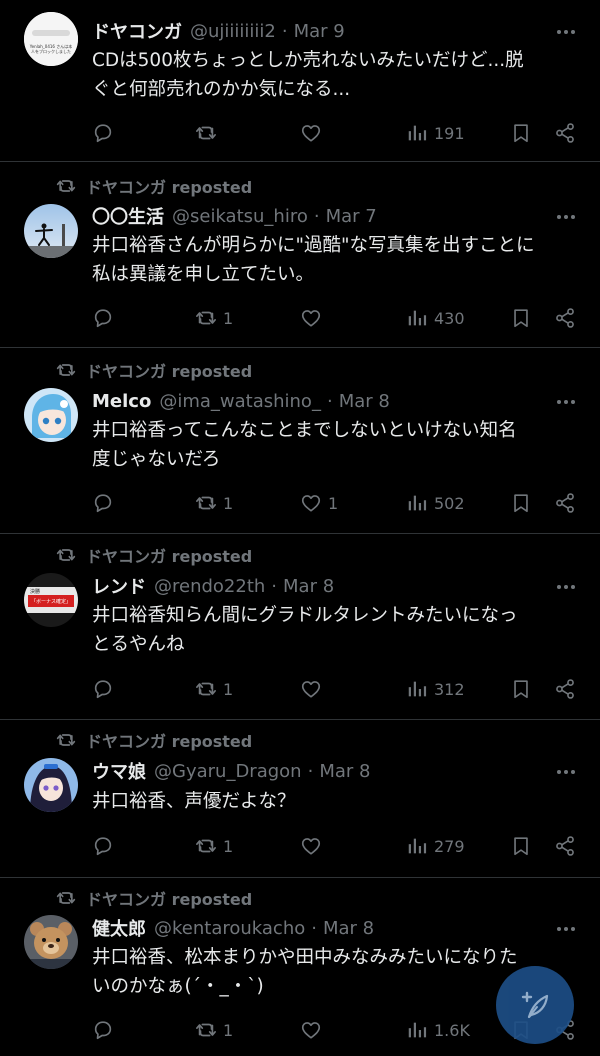 The height and width of the screenshot is (1056, 600). Describe the element at coordinates (137, 31) in the screenshot. I see `display-name: ドヤコンガ` at that location.